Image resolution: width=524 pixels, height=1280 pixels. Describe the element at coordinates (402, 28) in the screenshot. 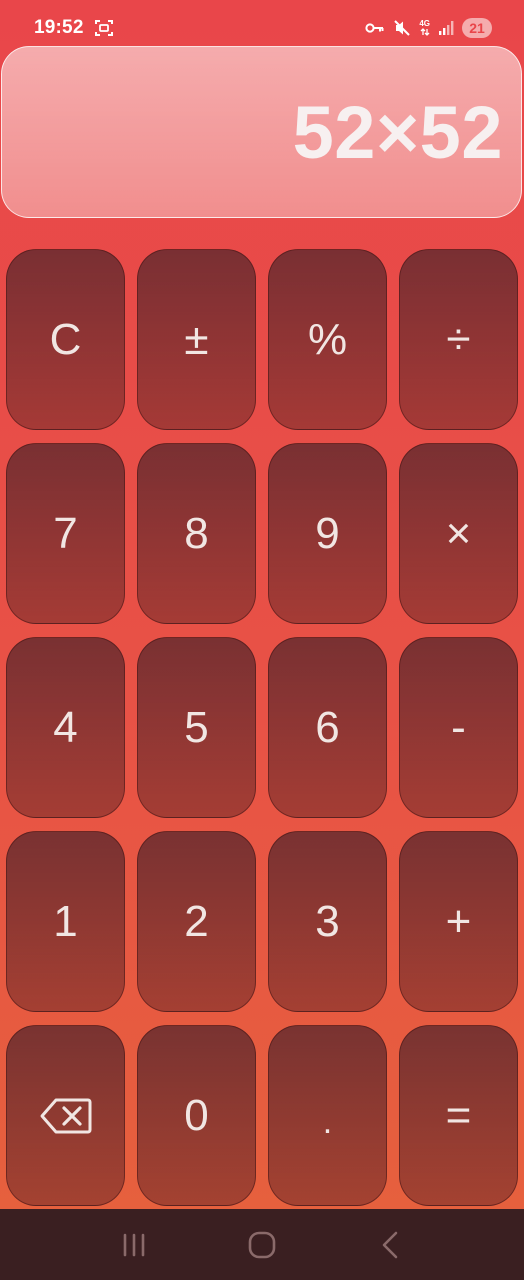

I see `mute-icon` at that location.